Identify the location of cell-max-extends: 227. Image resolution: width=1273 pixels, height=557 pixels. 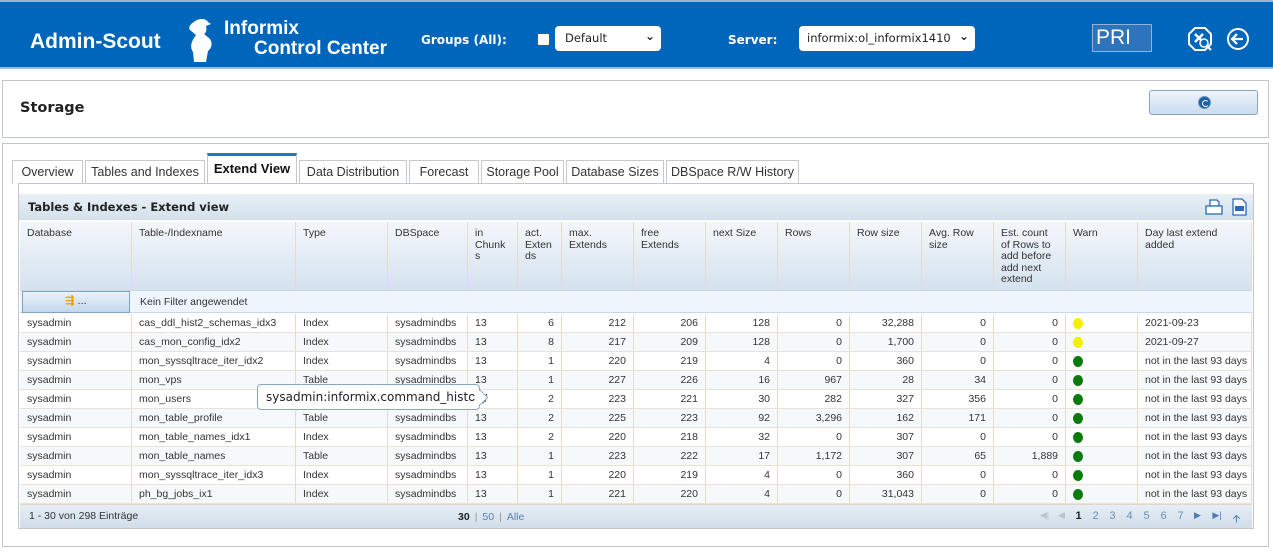
(598, 380).